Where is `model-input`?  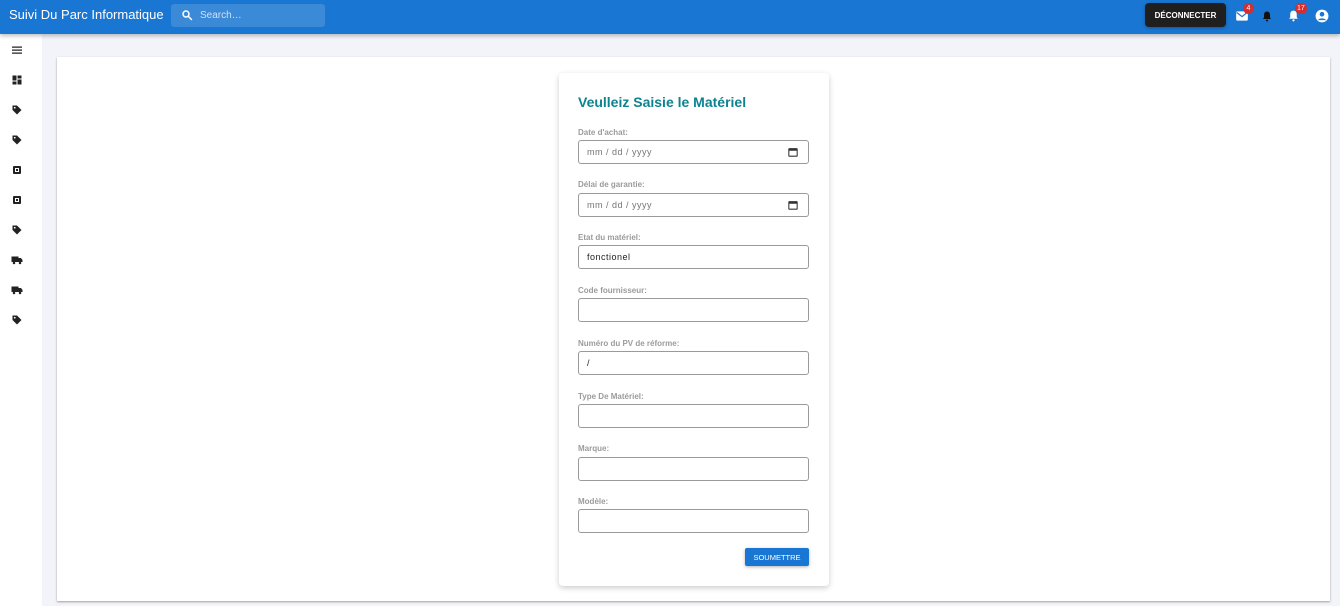
model-input is located at coordinates (682, 521).